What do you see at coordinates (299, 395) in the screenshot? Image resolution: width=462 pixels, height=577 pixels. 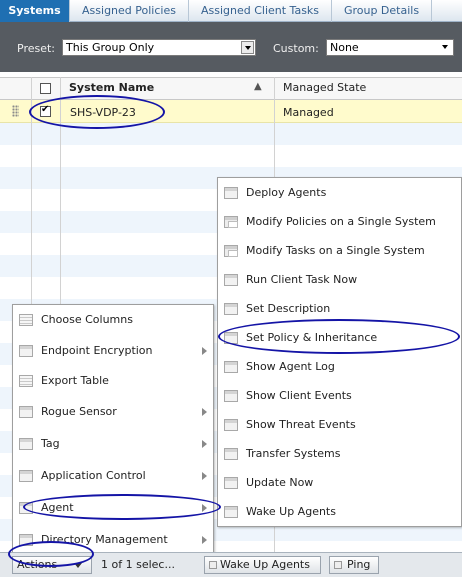 I see `menu-item-label: Show Client Events` at bounding box center [299, 395].